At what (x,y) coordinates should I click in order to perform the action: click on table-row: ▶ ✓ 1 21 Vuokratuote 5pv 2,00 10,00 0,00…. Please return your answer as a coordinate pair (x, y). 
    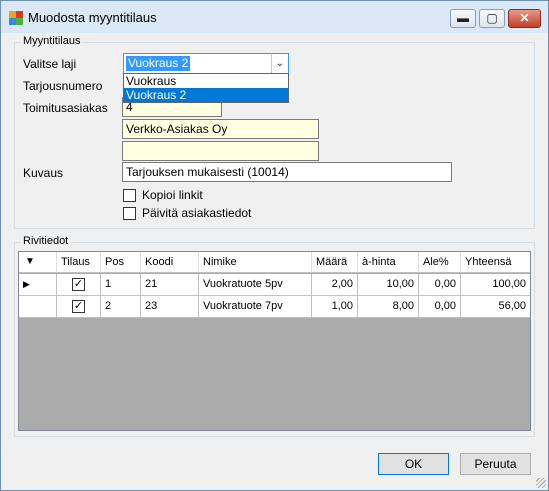
    Looking at the image, I should click on (274, 285).